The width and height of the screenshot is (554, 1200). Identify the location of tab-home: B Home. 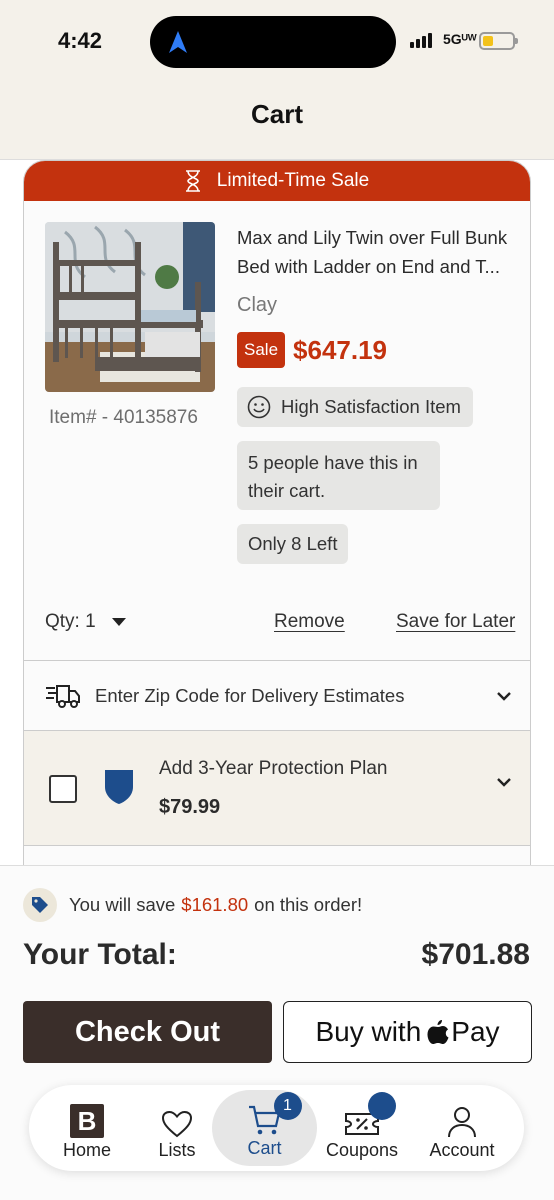
(87, 1128).